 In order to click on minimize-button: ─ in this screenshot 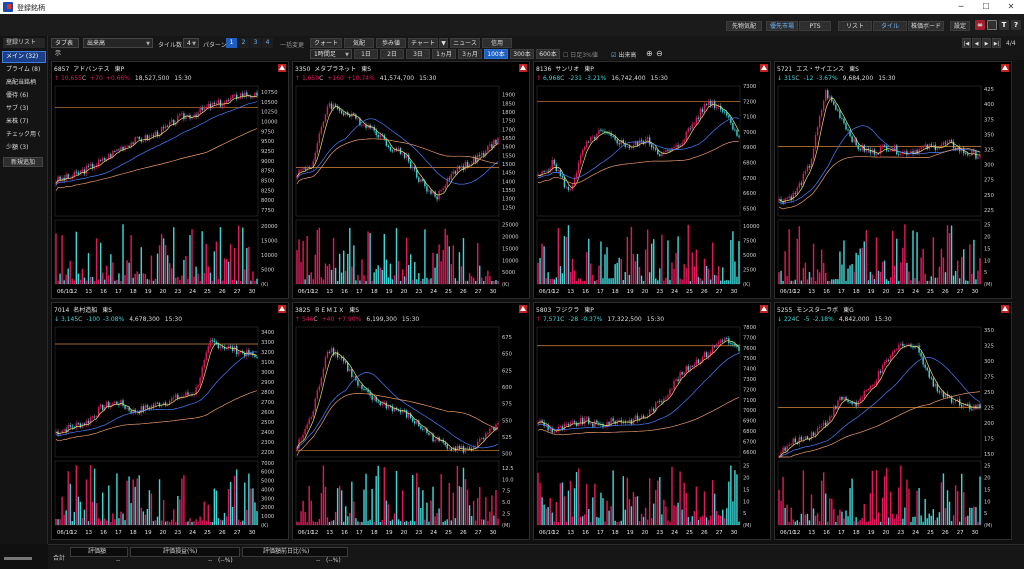, I will do `click(961, 7)`.